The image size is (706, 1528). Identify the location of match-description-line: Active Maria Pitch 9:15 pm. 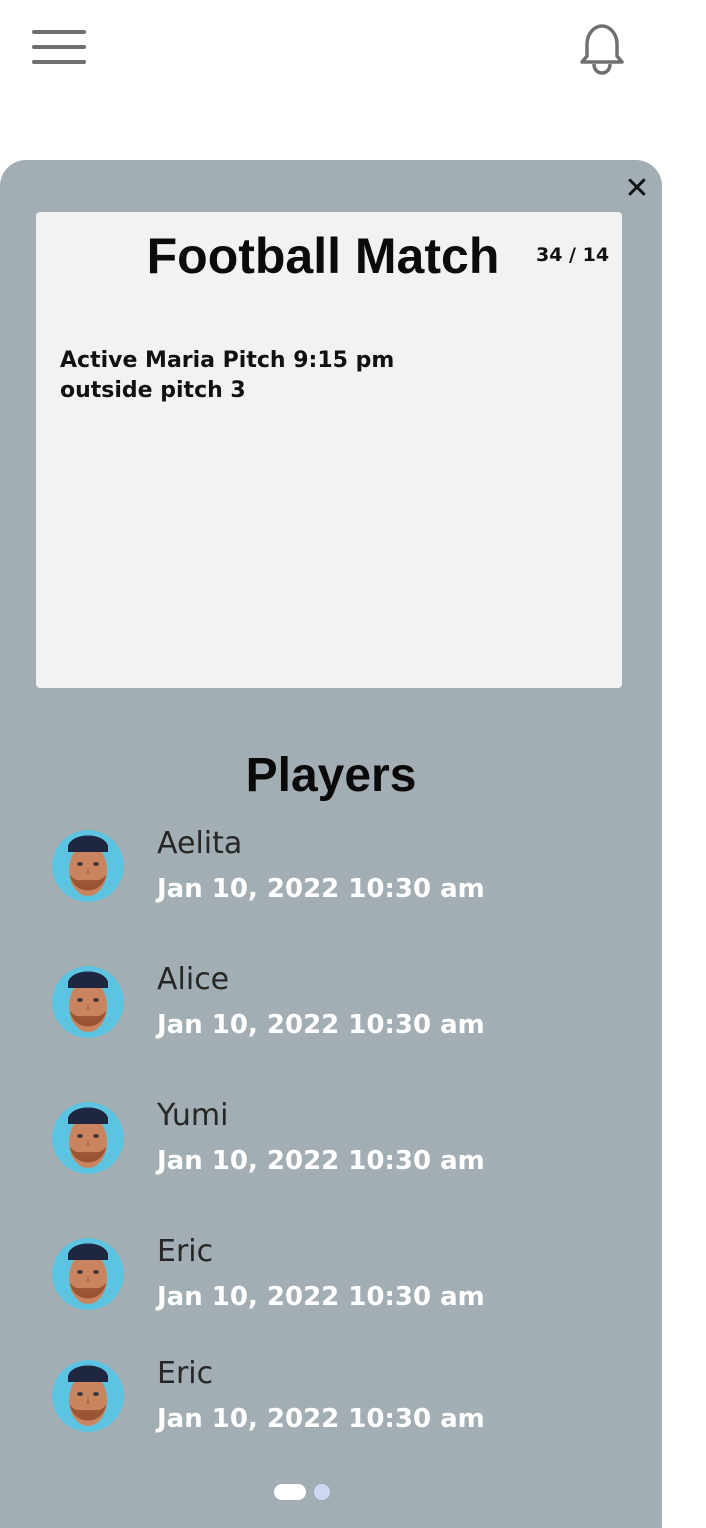
(227, 360).